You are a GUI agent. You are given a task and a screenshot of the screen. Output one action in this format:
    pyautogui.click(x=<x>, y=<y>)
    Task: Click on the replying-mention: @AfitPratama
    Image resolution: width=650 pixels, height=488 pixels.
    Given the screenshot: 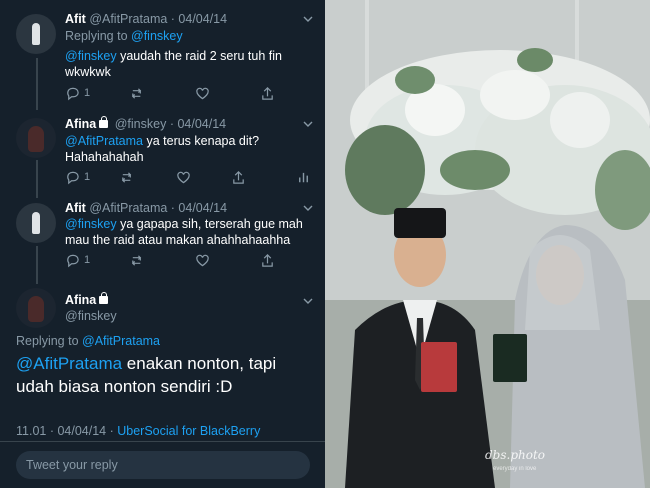 What is the action you would take?
    pyautogui.click(x=121, y=341)
    